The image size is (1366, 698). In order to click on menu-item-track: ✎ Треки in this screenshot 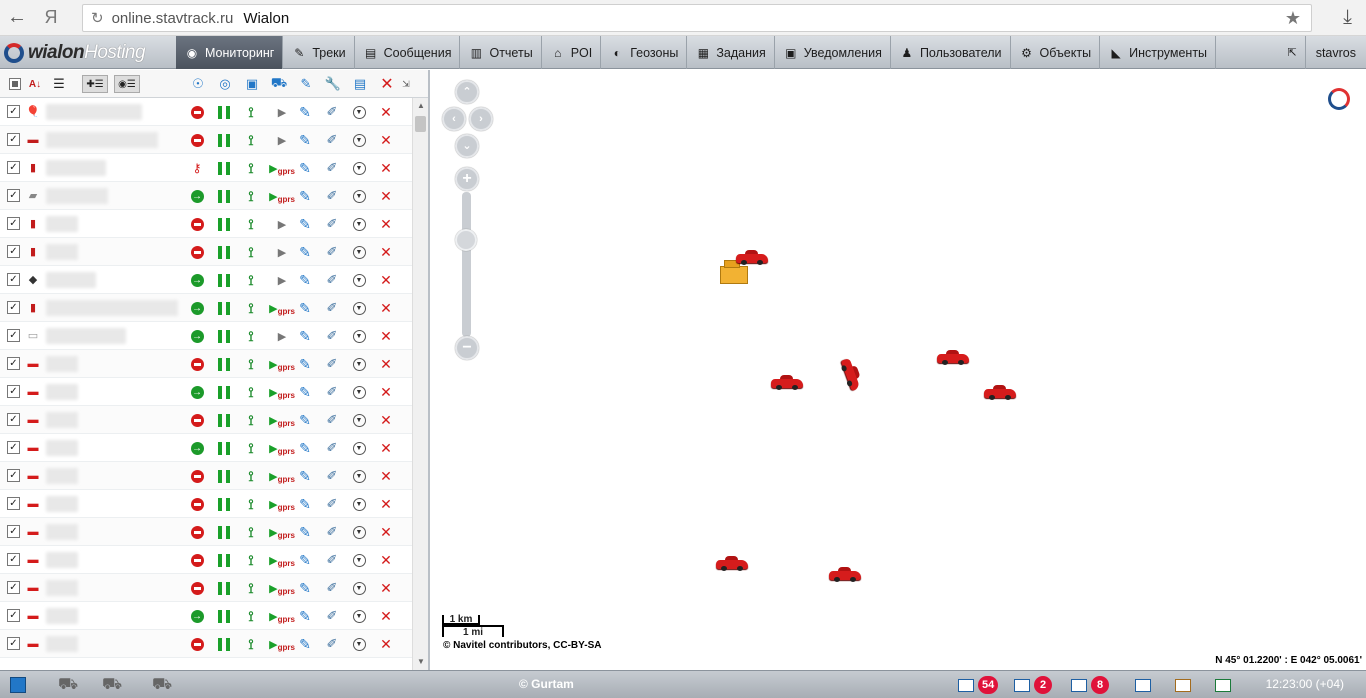, I will do `click(319, 52)`.